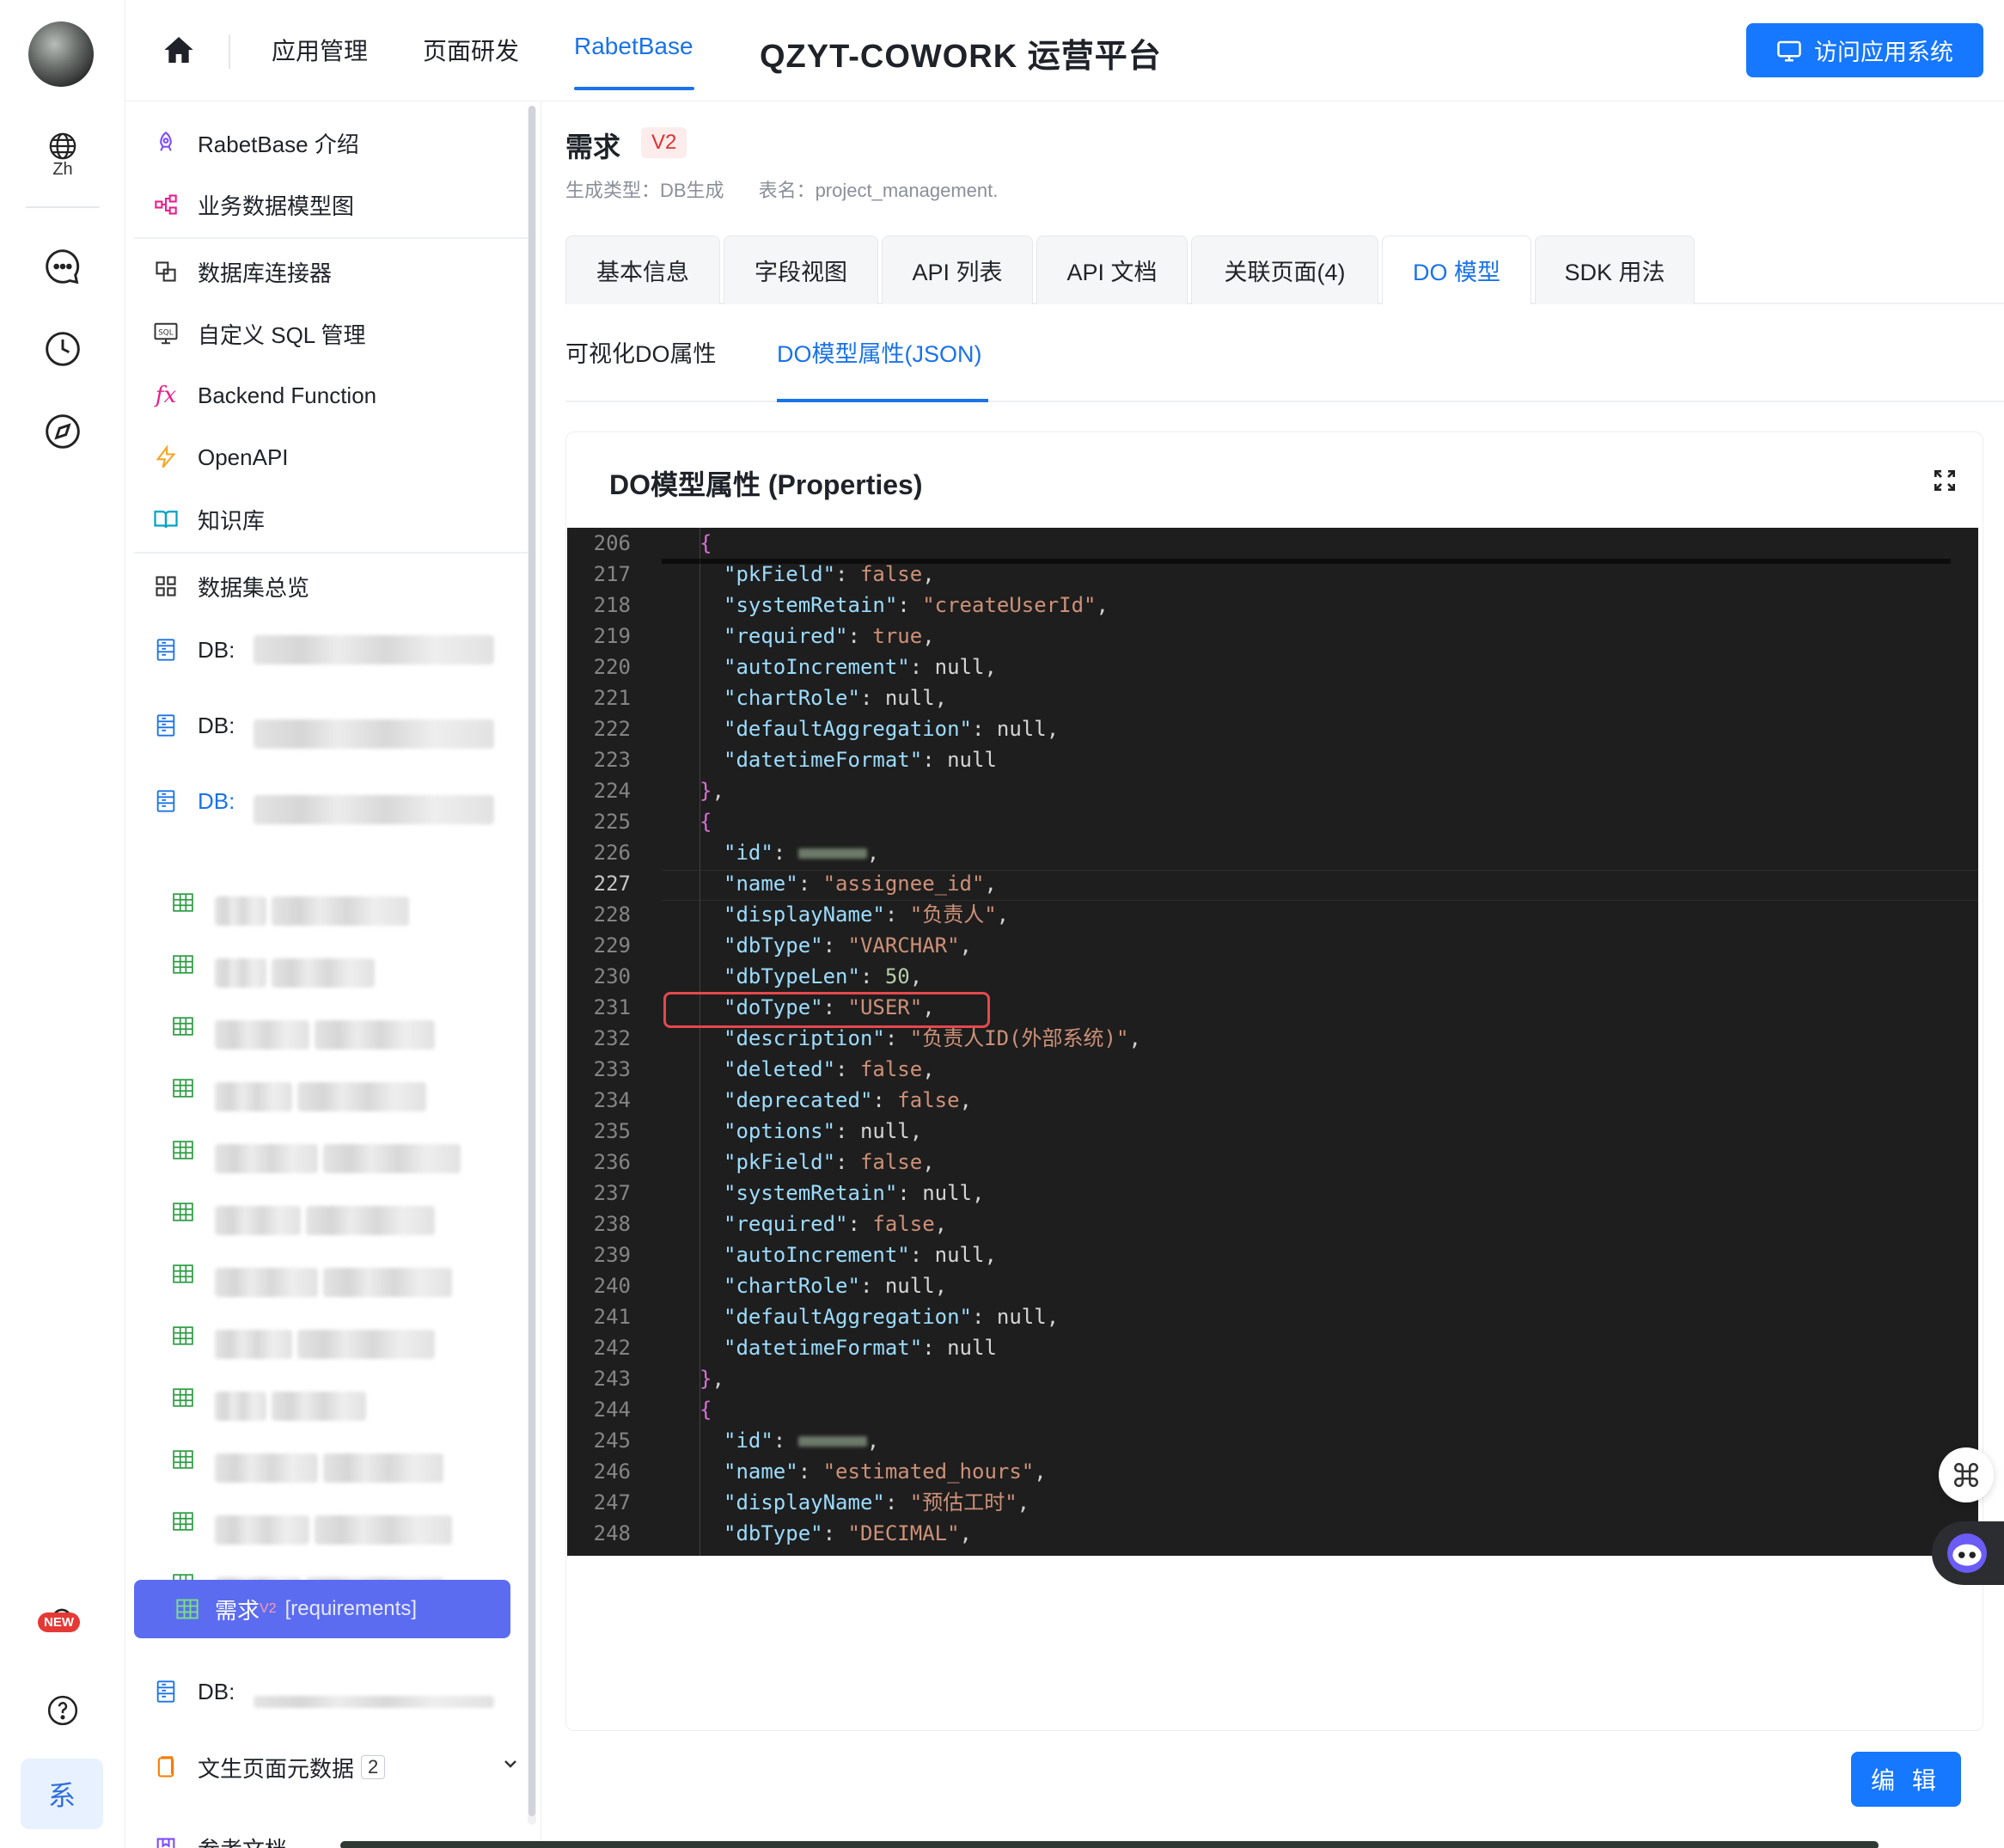 The height and width of the screenshot is (1848, 2004). I want to click on sidebar-scrollbar, so click(532, 965).